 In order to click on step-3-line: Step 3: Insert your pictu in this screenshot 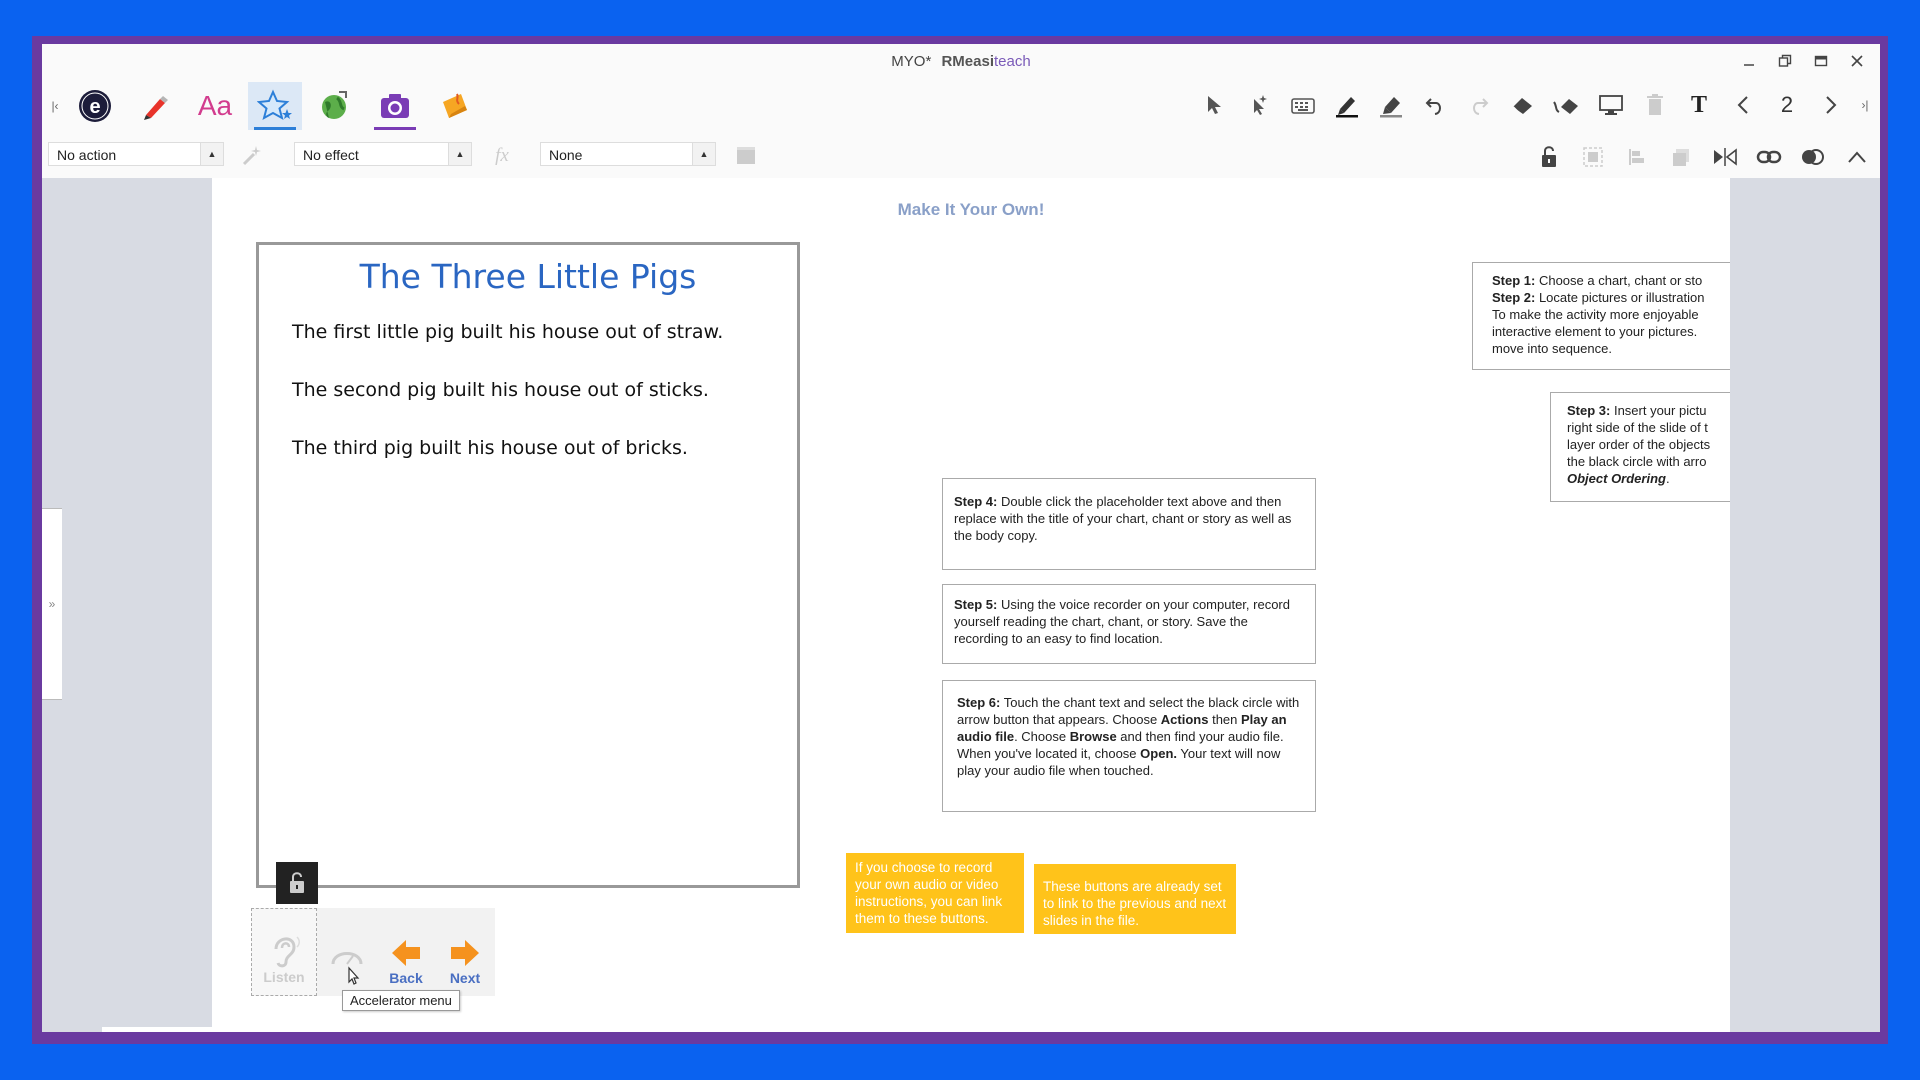, I will do `click(1648, 410)`.